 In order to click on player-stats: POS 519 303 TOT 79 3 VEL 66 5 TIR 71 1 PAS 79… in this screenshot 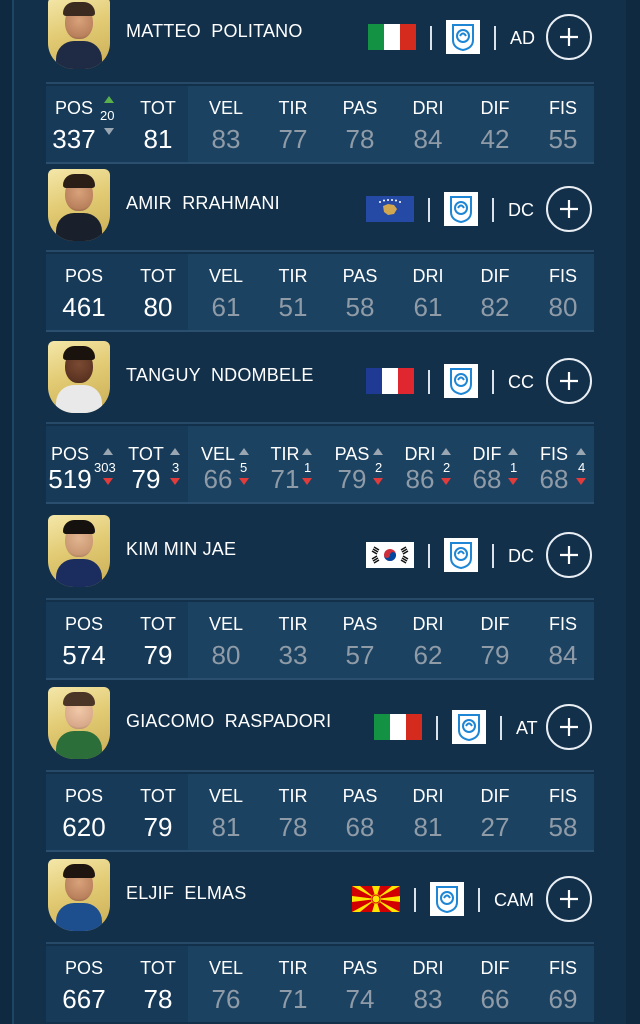, I will do `click(320, 465)`.